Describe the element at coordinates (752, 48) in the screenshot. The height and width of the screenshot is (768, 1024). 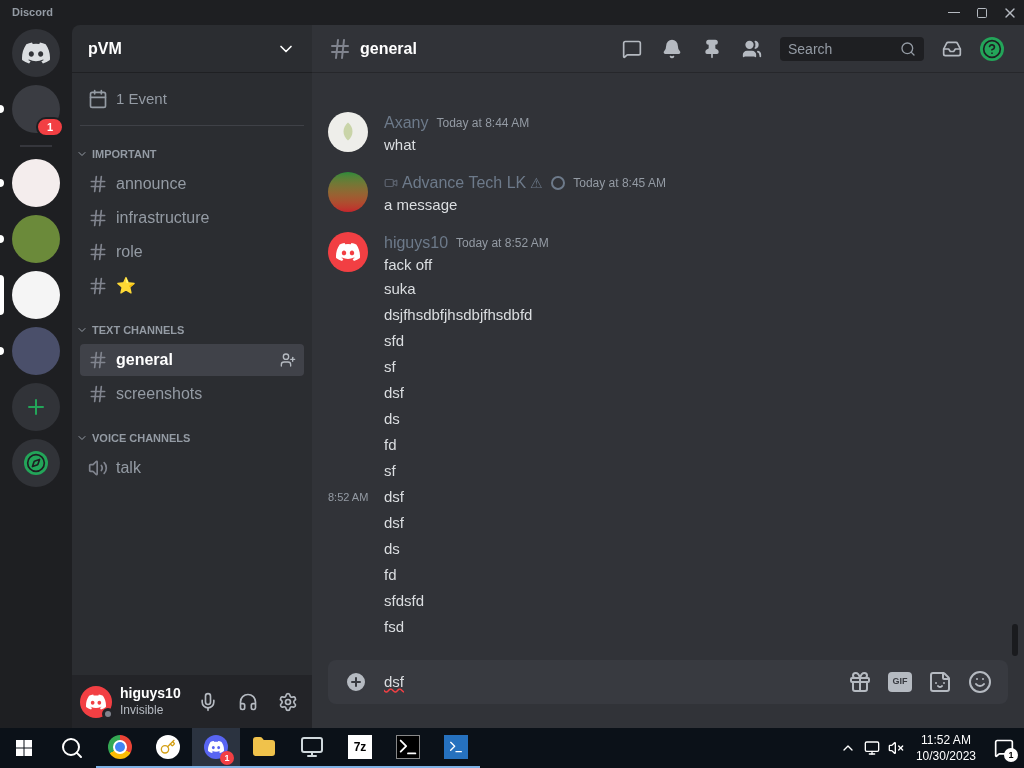
I see `members-icon` at that location.